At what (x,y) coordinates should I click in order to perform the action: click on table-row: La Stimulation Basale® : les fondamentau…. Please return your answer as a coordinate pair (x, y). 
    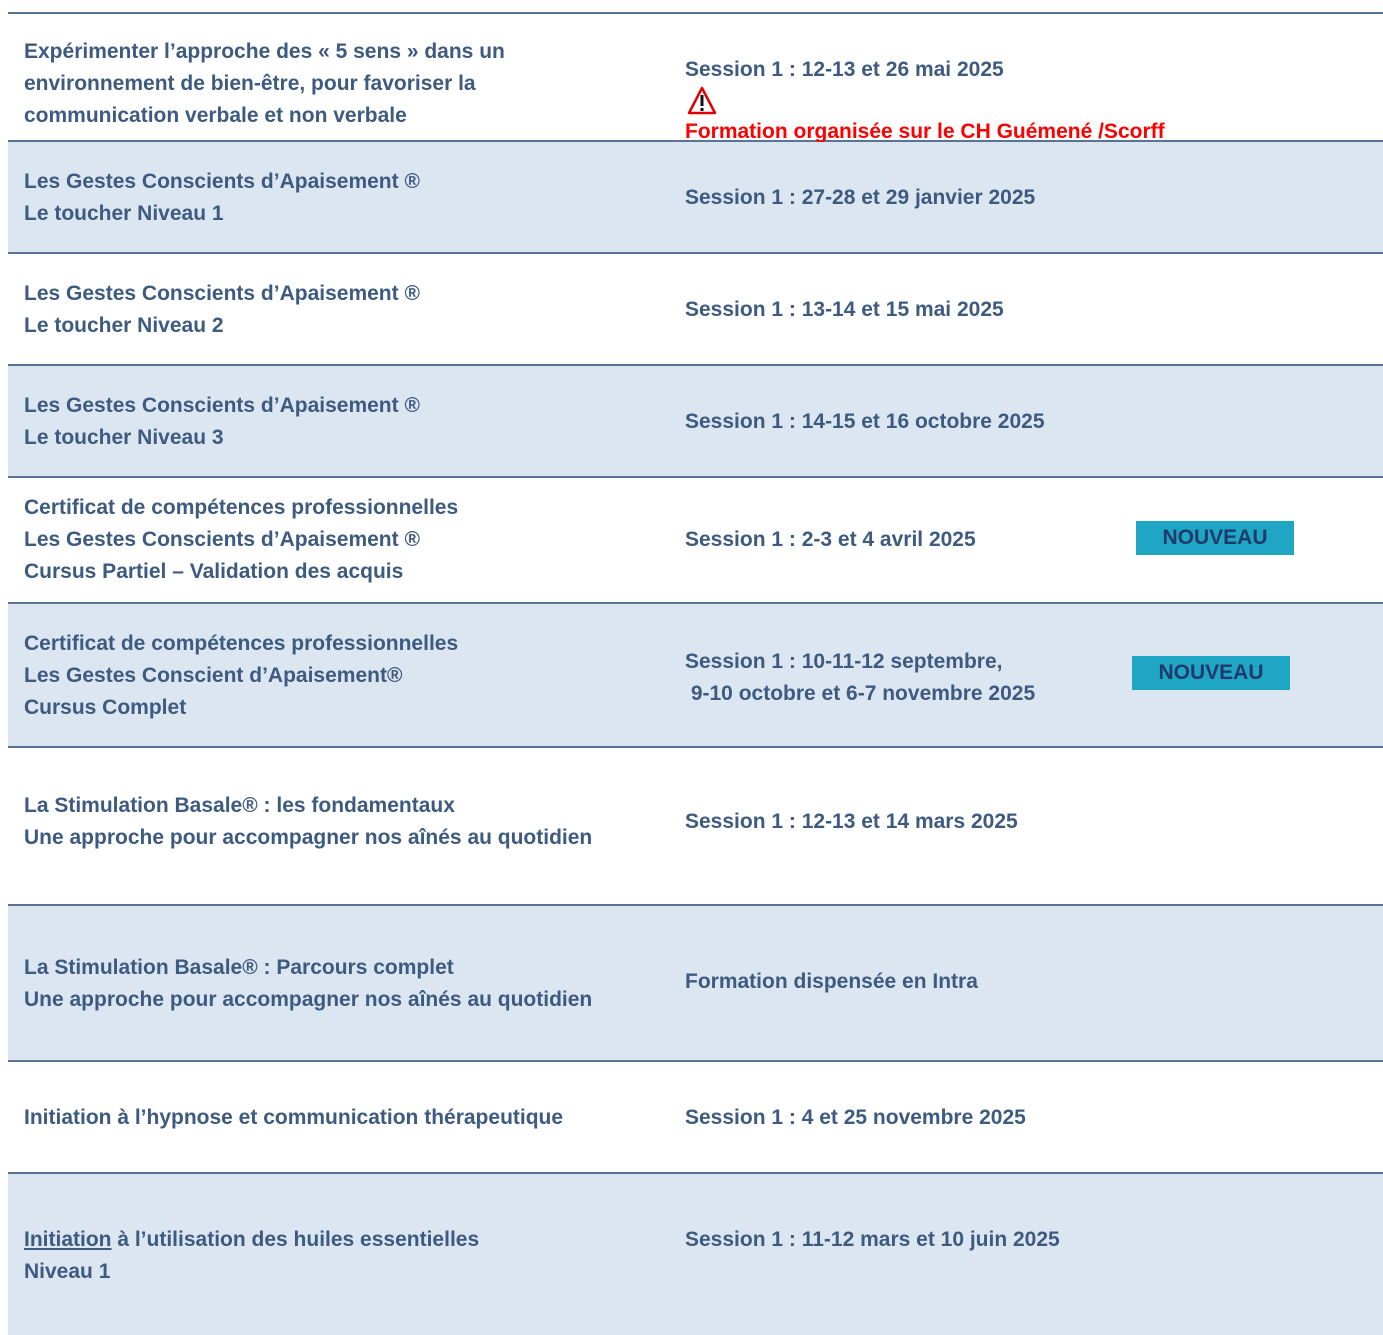
    Looking at the image, I should click on (695, 827).